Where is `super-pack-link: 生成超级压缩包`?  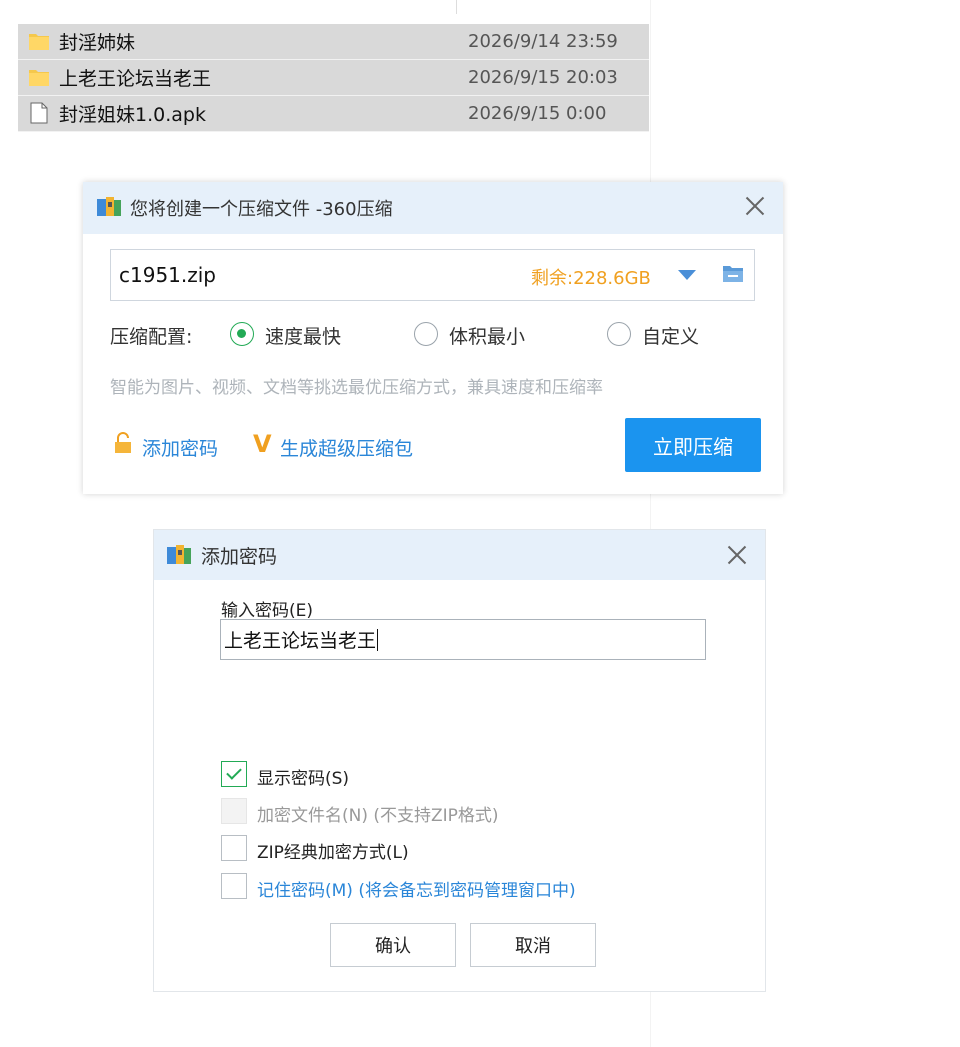 super-pack-link: 生成超级压缩包 is located at coordinates (346, 447).